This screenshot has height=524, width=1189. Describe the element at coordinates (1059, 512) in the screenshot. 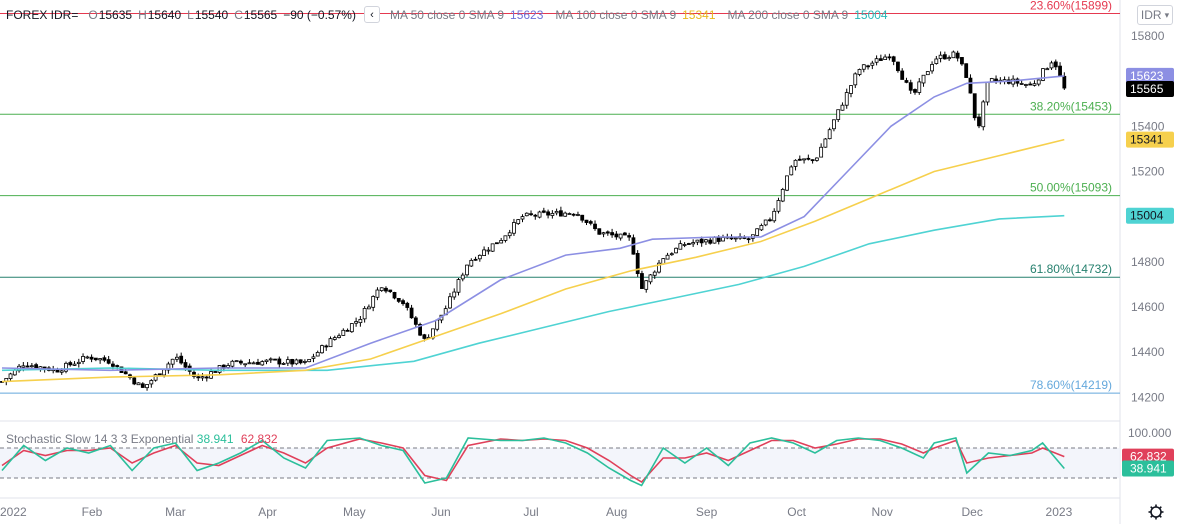

I see `time-tick-label: 2023` at that location.